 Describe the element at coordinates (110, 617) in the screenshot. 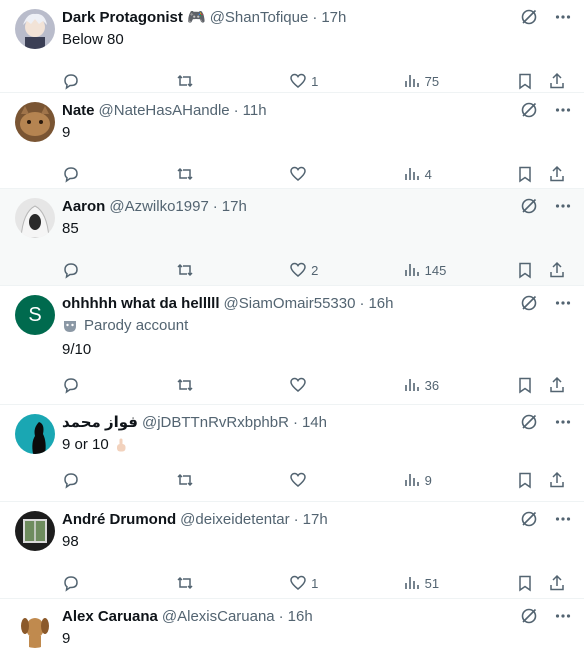

I see `author-name: Alex Caruana` at that location.